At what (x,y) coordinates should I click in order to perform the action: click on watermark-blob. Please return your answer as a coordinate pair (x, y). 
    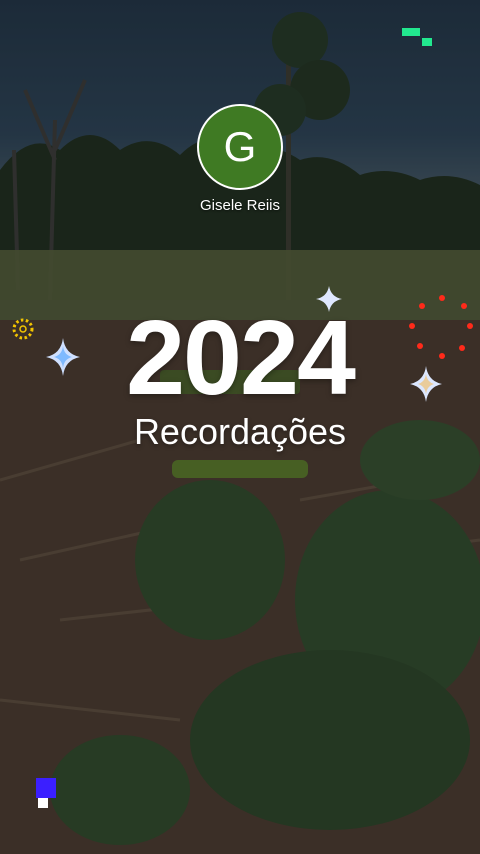
    Looking at the image, I should click on (240, 469).